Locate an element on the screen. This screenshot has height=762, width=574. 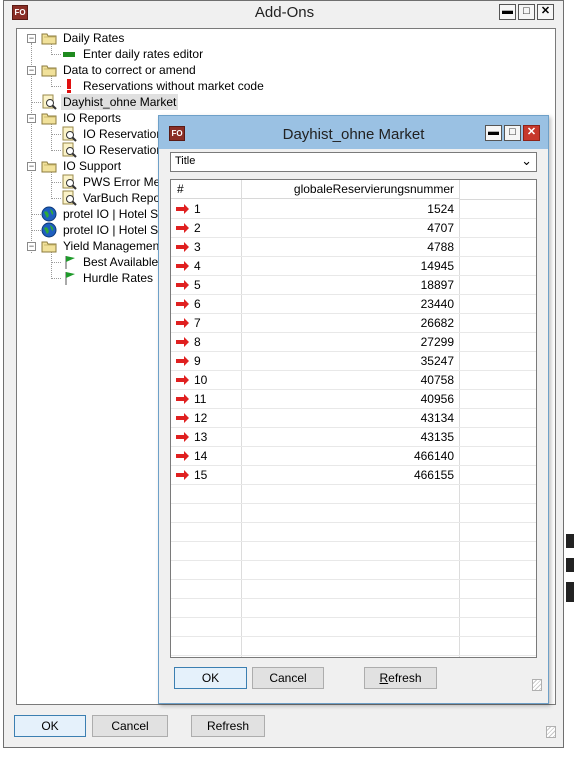
title-bar: FO Add-Ons ▬ □ ✕ is located at coordinates (284, 13).